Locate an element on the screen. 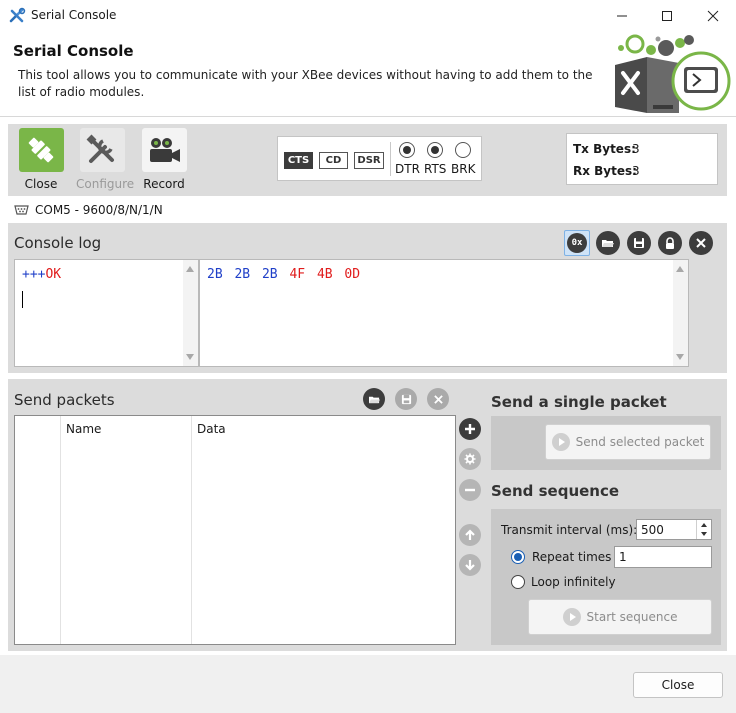  record-button: Record is located at coordinates (164, 160).